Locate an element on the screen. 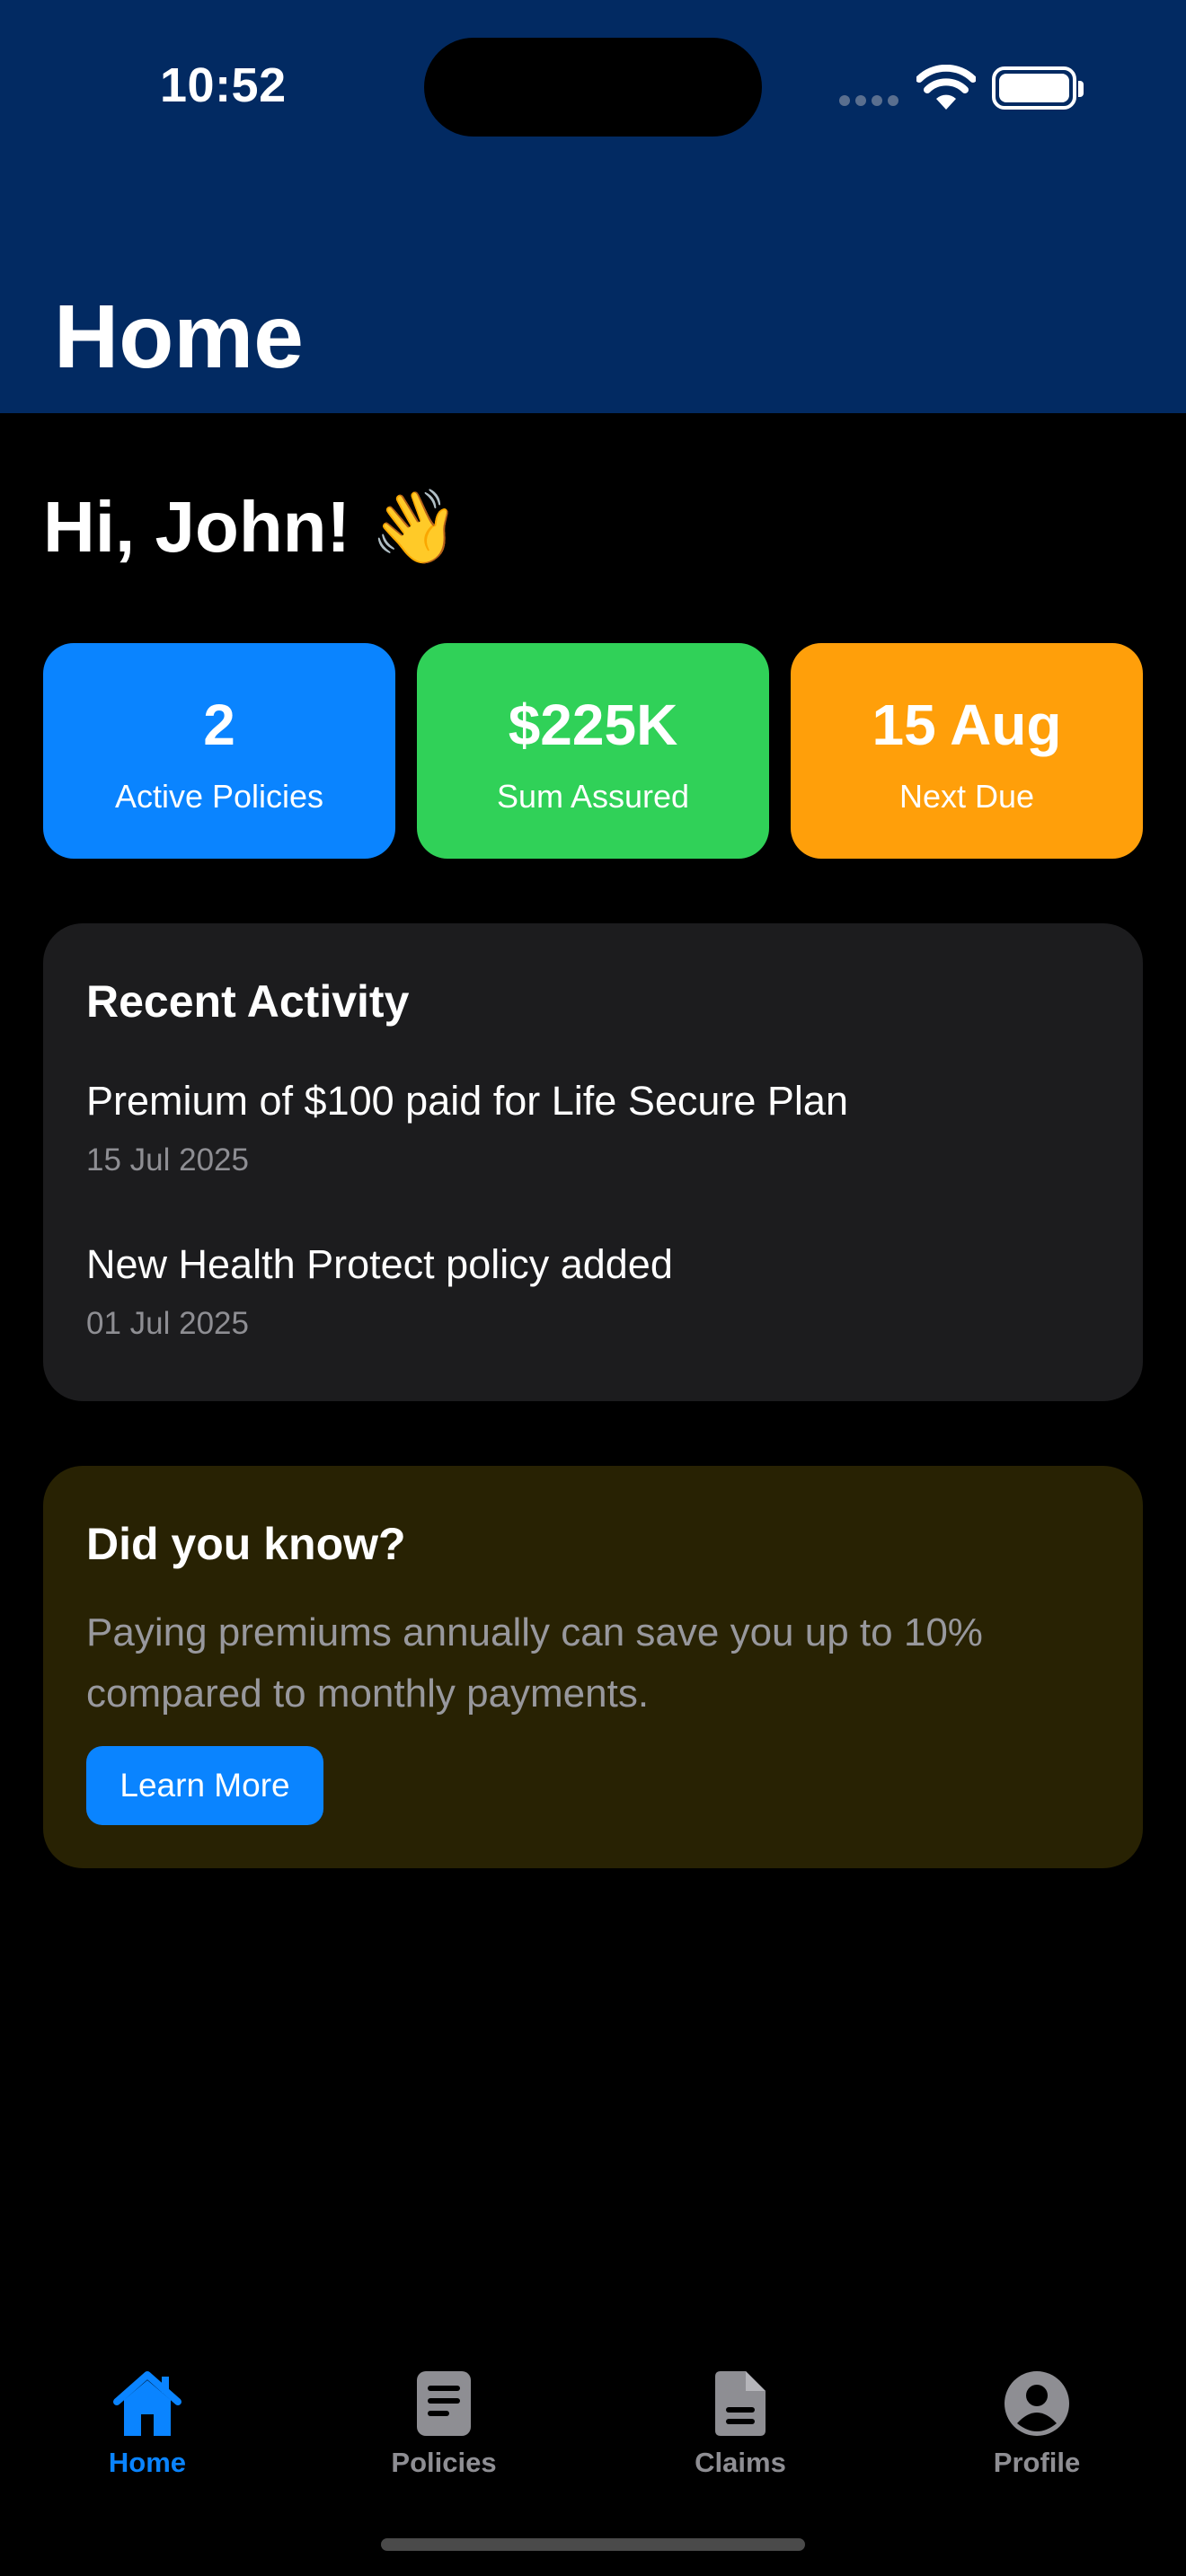 Image resolution: width=1186 pixels, height=2576 pixels. person-circle-icon is located at coordinates (1037, 2403).